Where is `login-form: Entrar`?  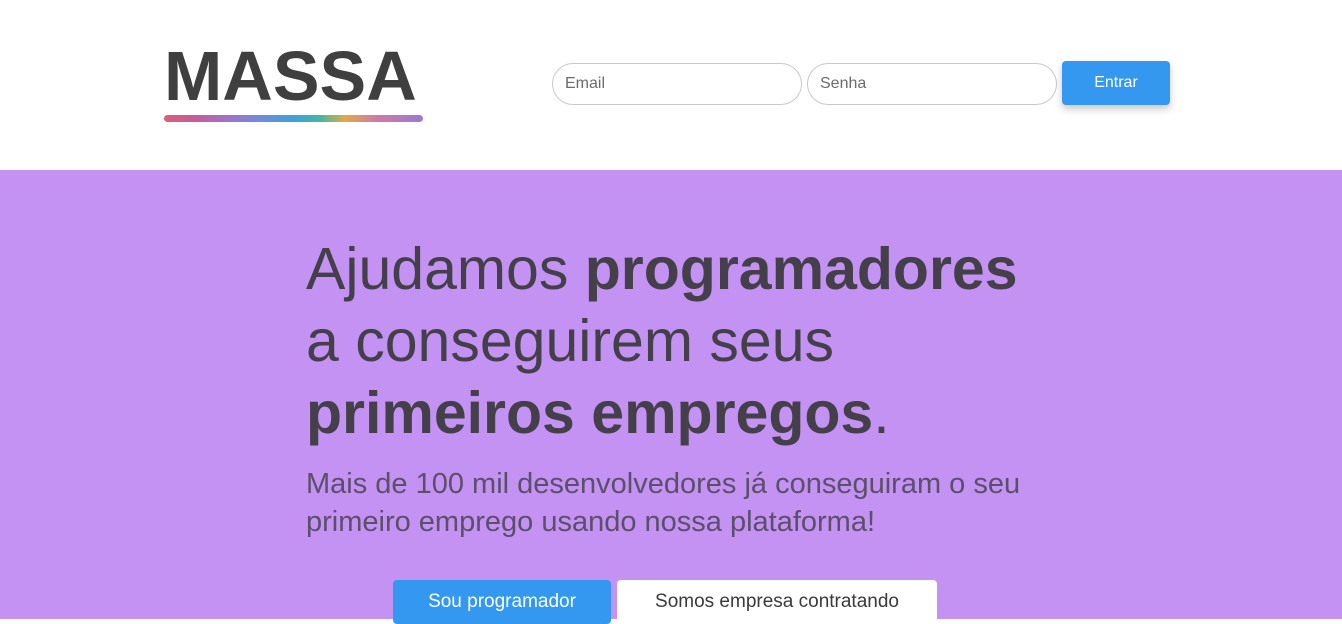 login-form: Entrar is located at coordinates (862, 83).